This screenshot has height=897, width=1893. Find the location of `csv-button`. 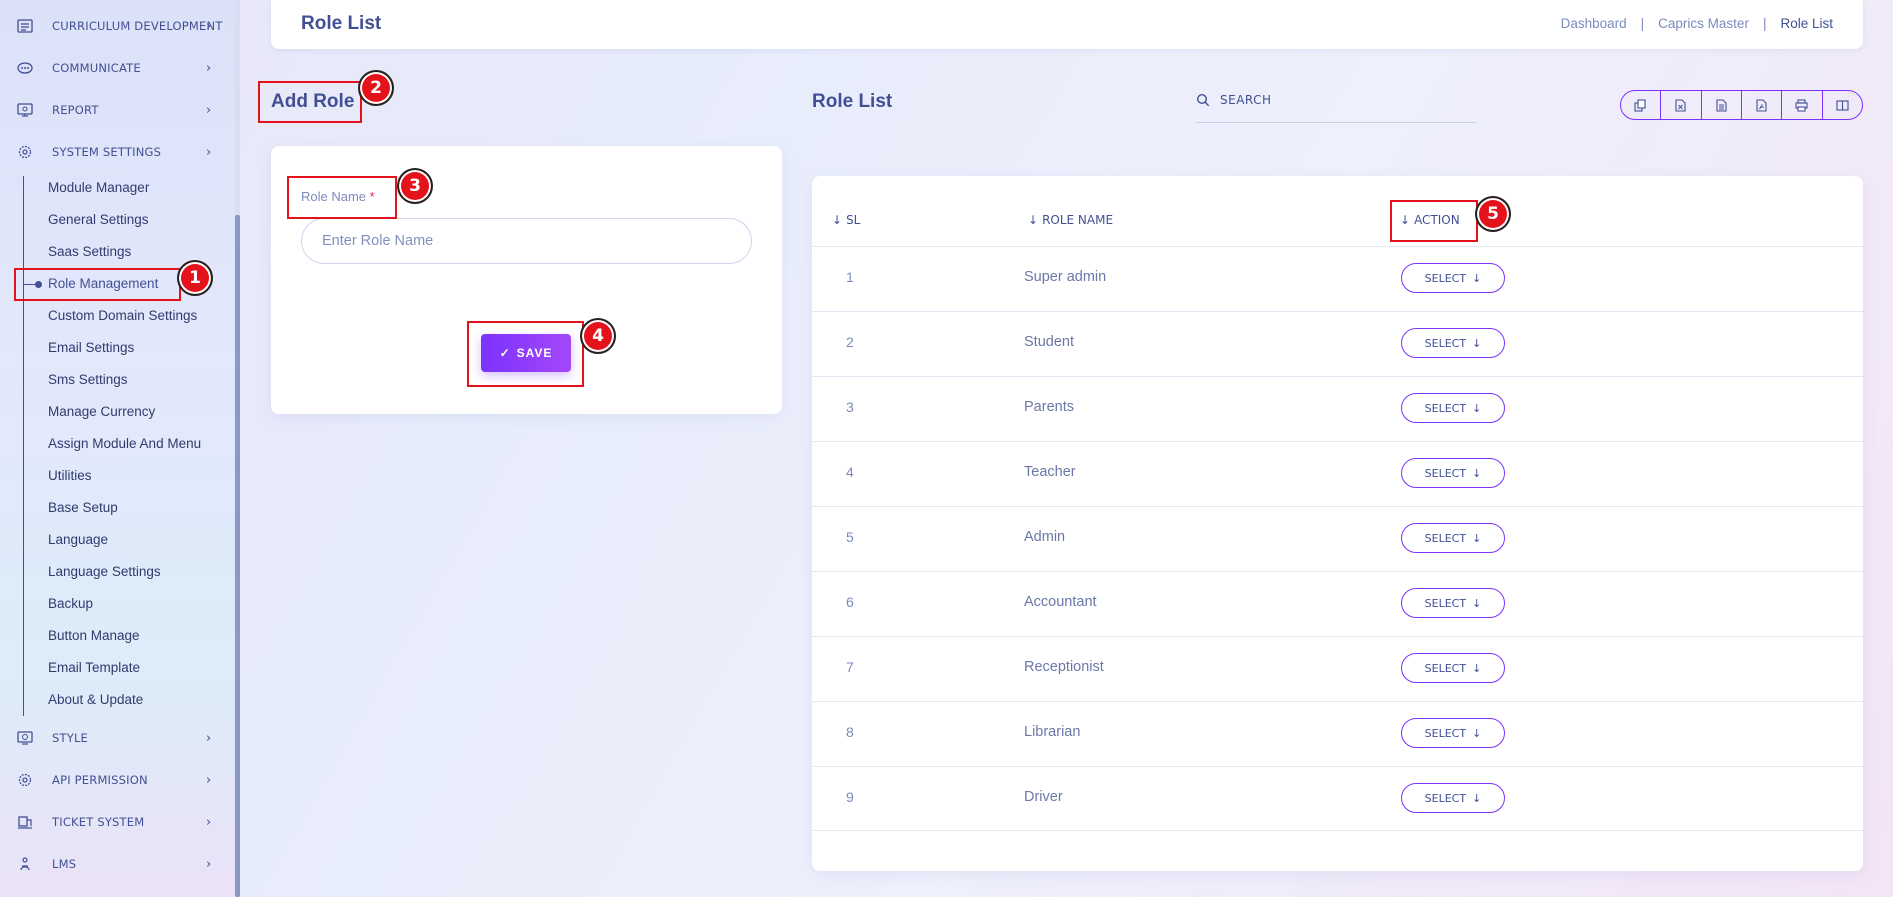

csv-button is located at coordinates (1720, 105).